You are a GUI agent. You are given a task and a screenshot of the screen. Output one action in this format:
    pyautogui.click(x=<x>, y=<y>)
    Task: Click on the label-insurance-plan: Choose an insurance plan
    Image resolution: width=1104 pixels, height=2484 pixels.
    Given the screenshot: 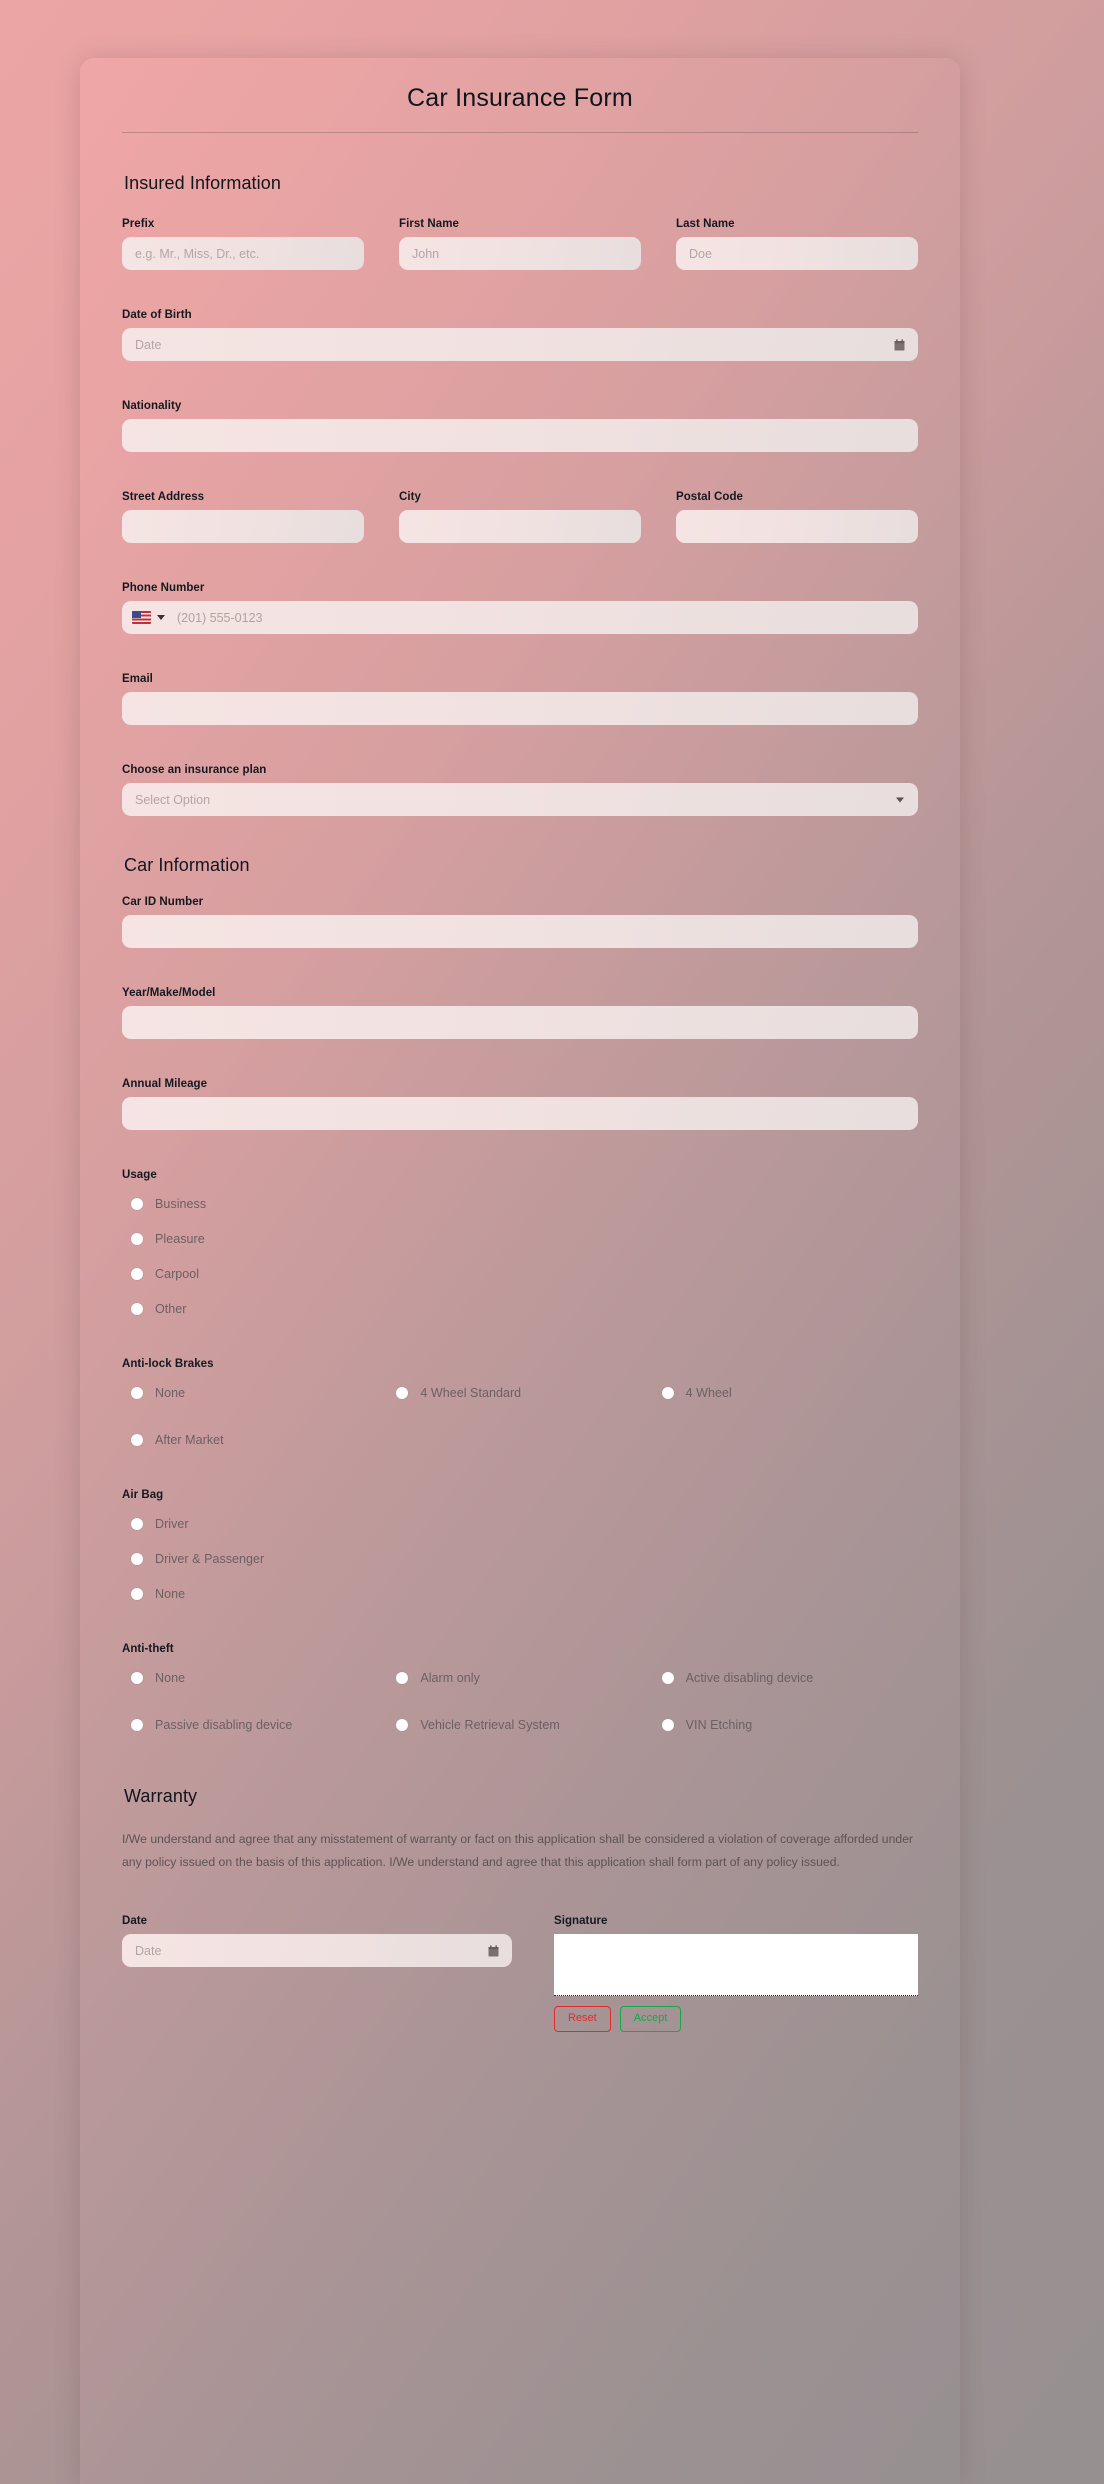 What is the action you would take?
    pyautogui.click(x=194, y=770)
    